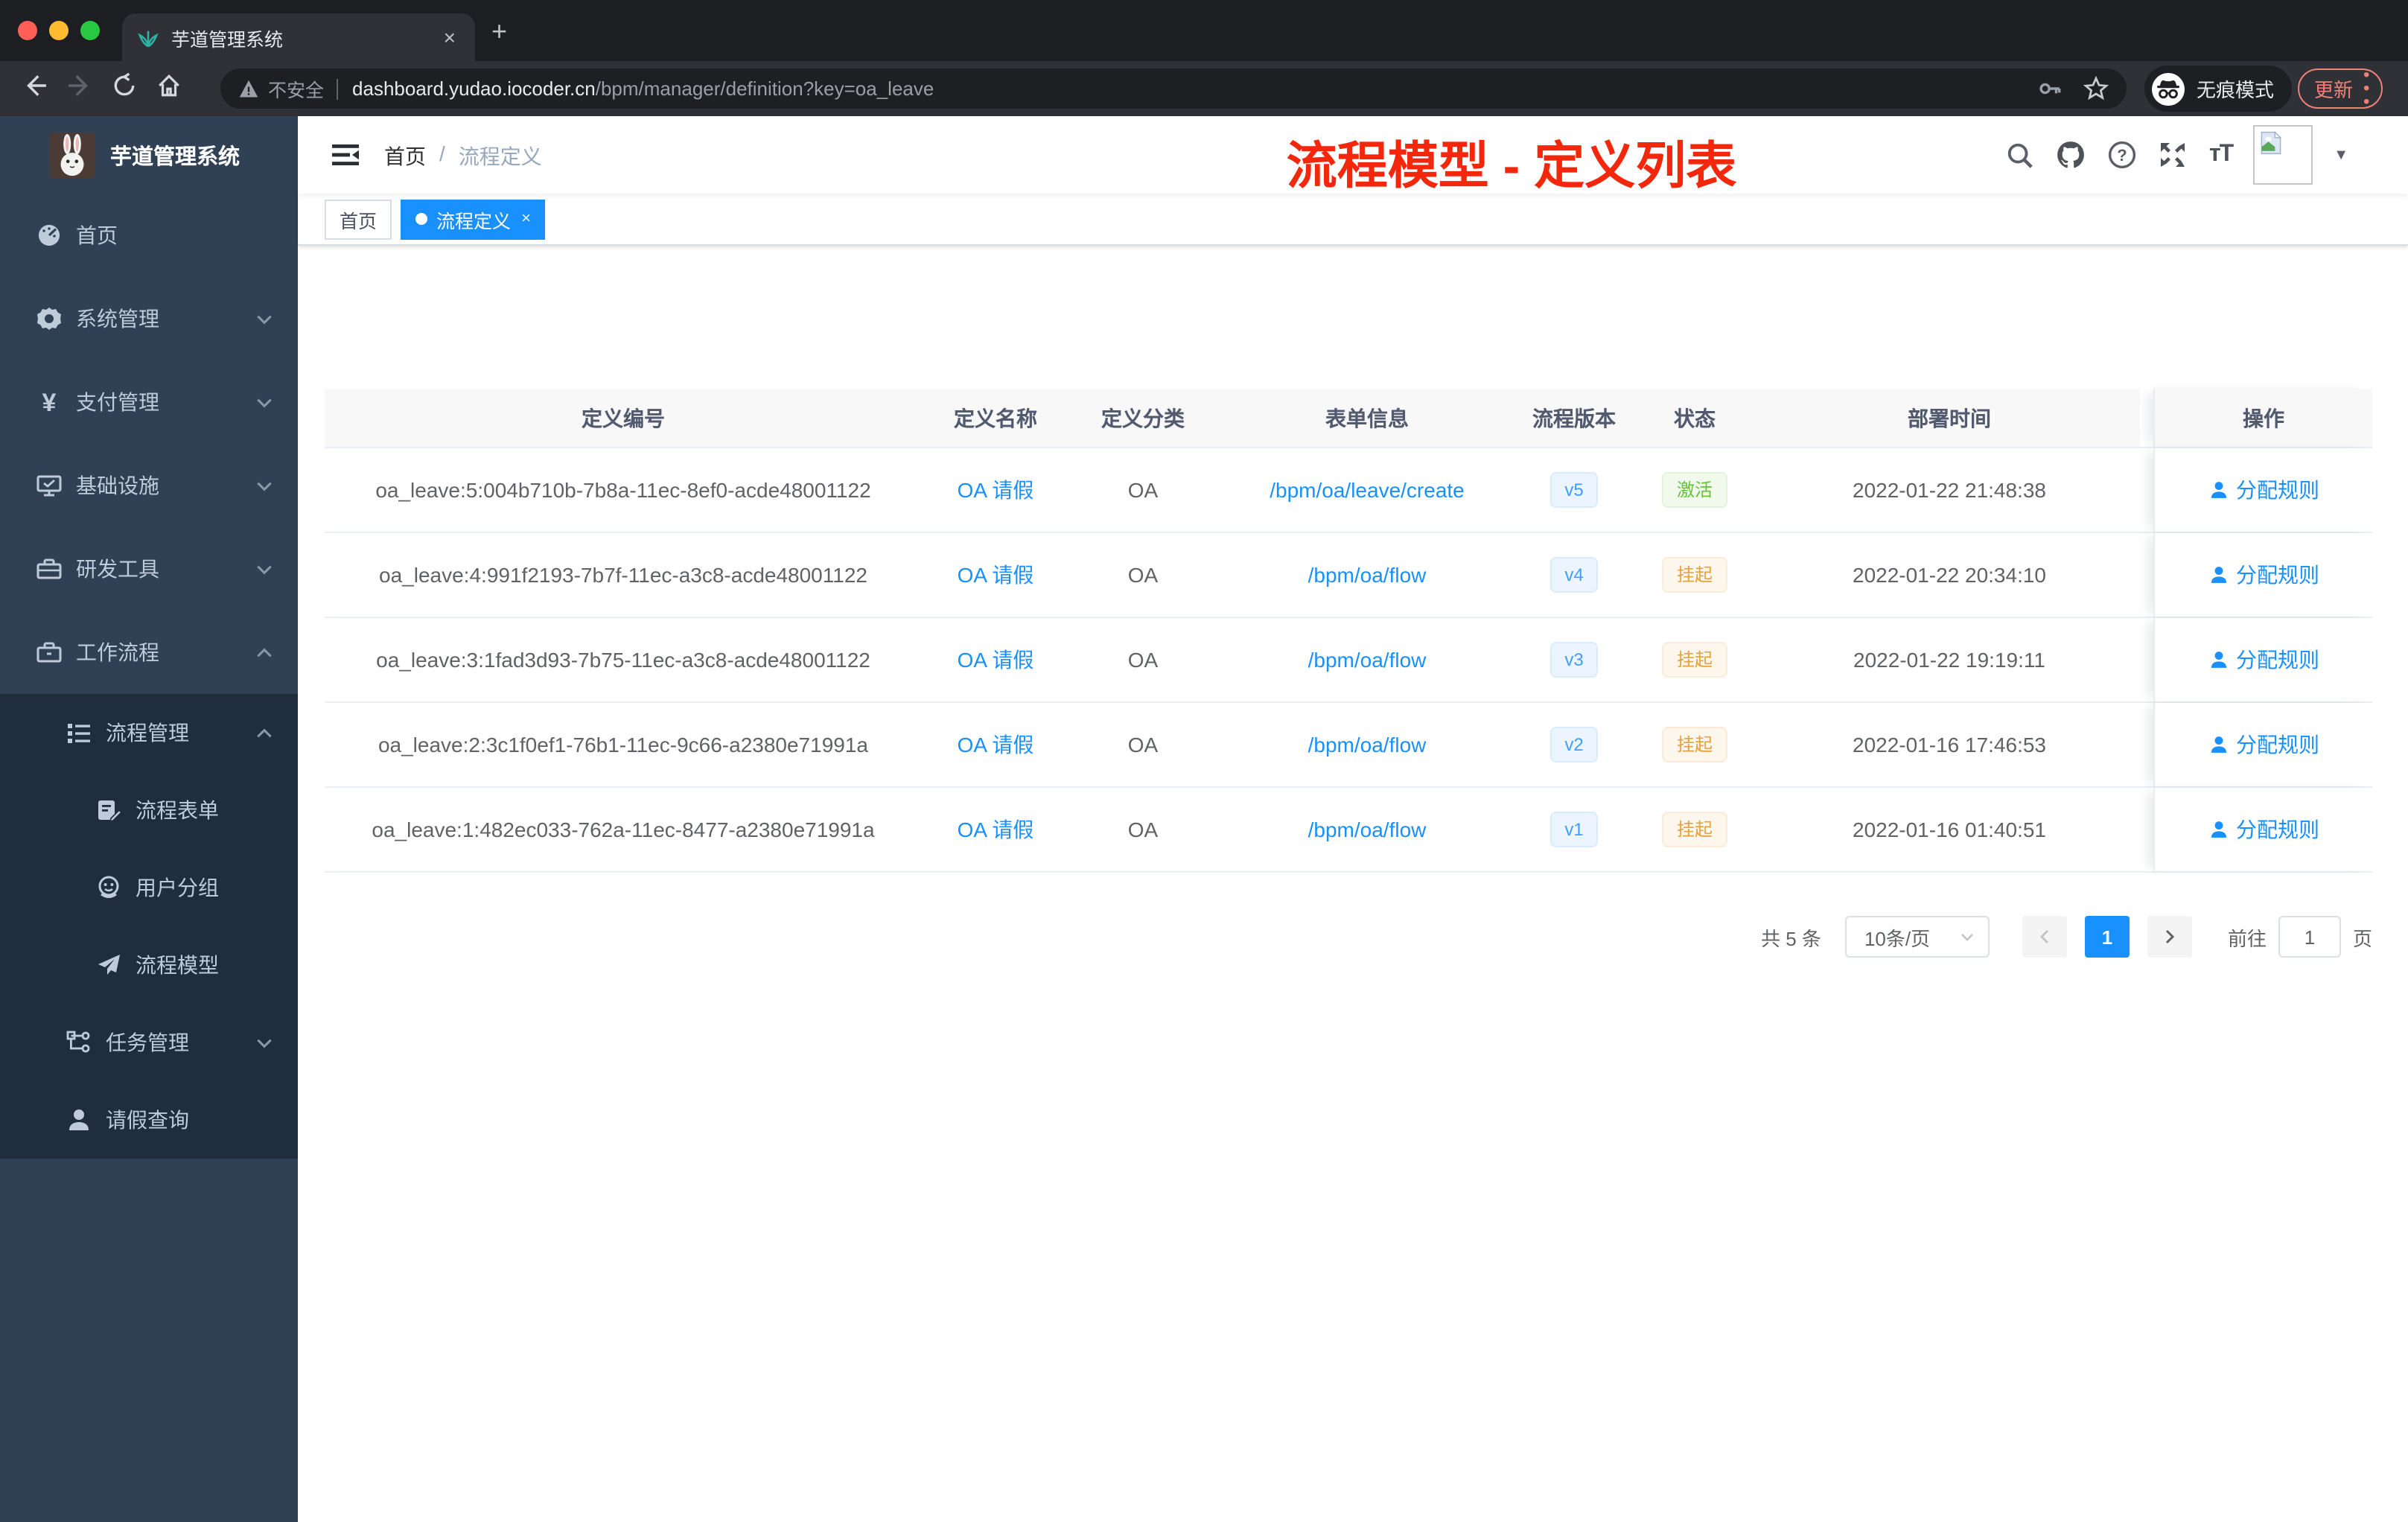  I want to click on font-size-icon: тT, so click(2221, 154).